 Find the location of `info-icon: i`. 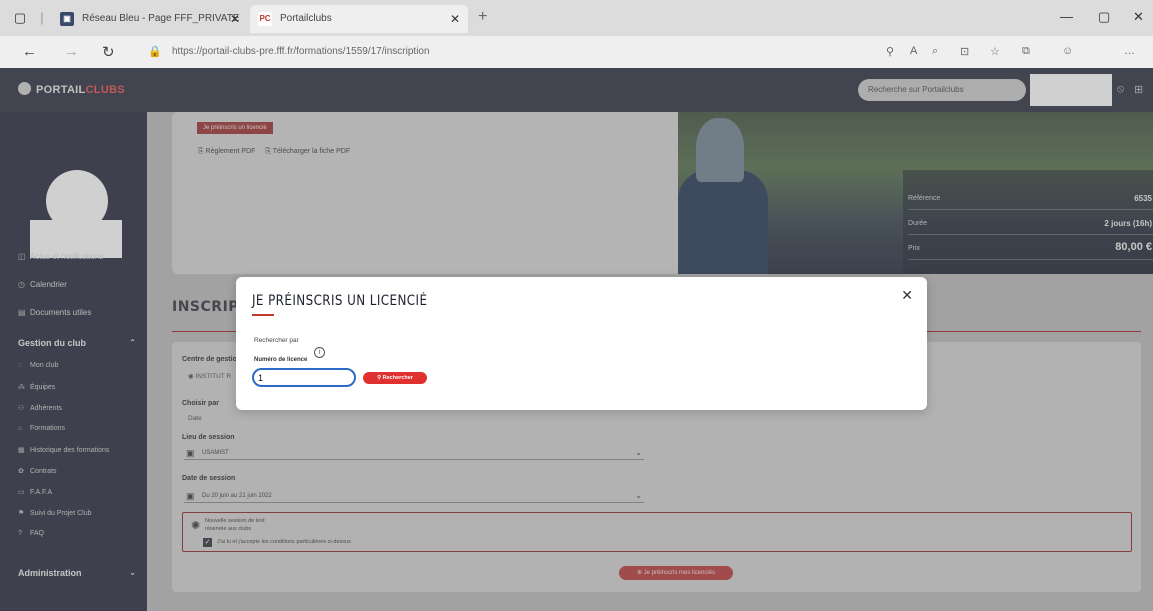

info-icon: i is located at coordinates (319, 352).